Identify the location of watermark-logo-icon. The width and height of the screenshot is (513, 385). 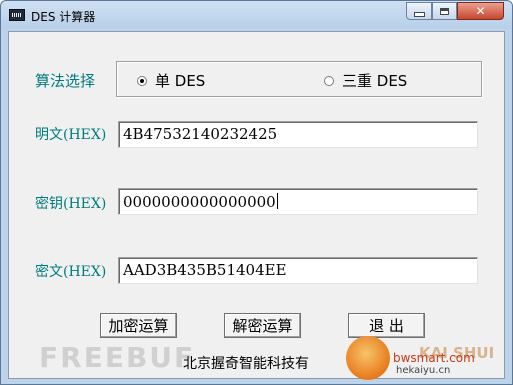
(368, 358).